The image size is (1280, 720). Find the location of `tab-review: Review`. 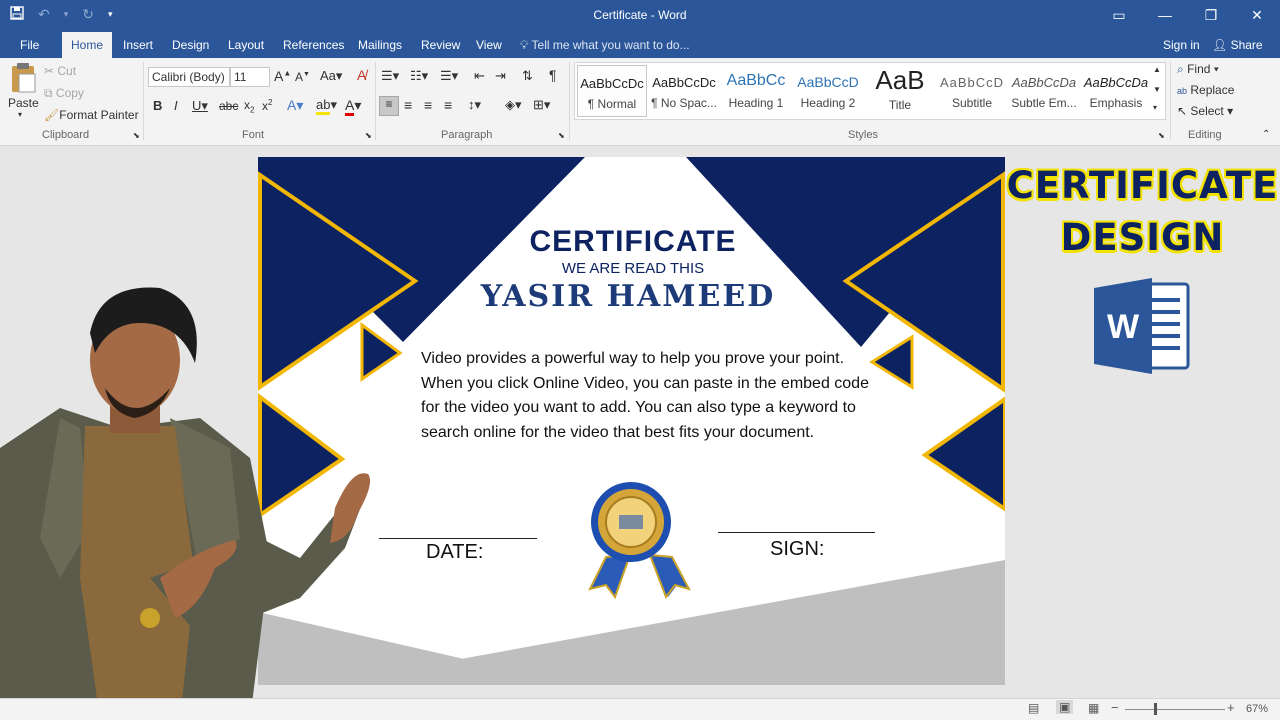

tab-review: Review is located at coordinates (440, 45).